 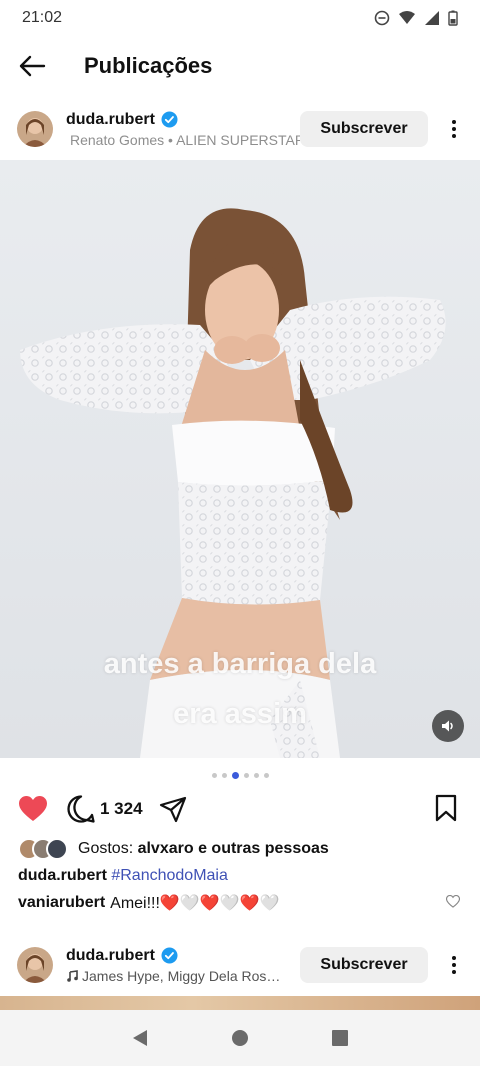 What do you see at coordinates (81, 809) in the screenshot?
I see `comment-icon` at bounding box center [81, 809].